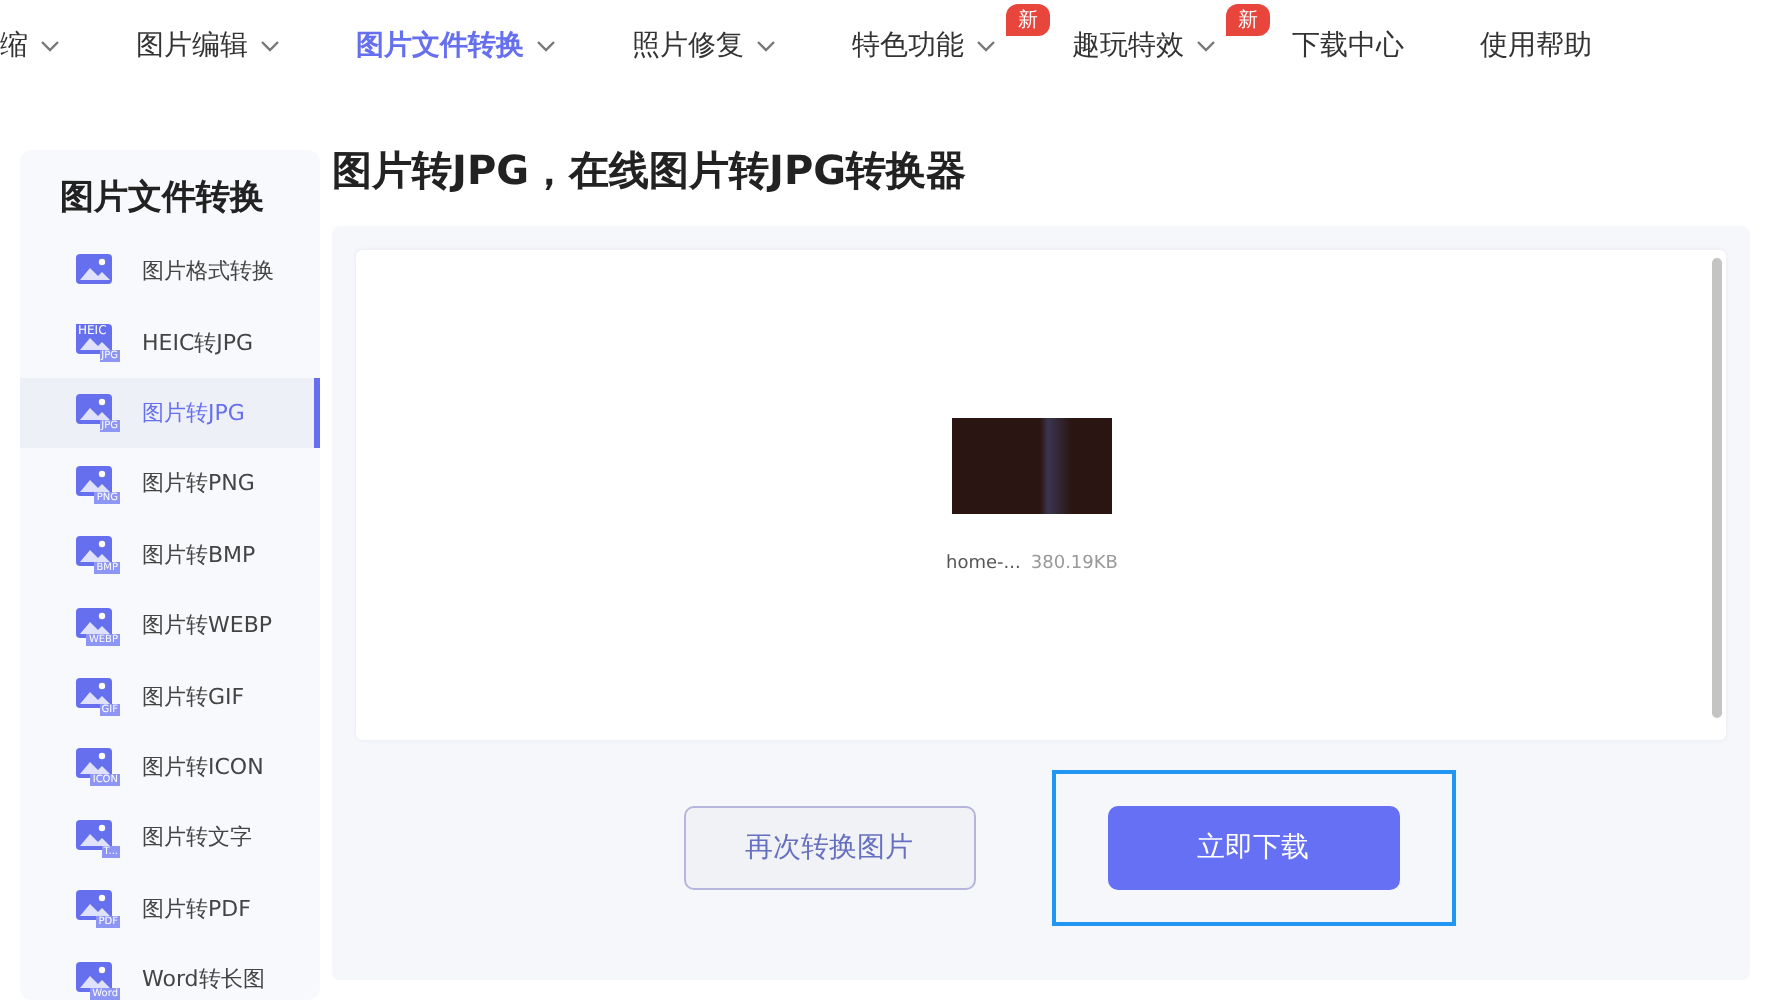 This screenshot has width=1780, height=1000. Describe the element at coordinates (1536, 45) in the screenshot. I see `nav-menu-item: 使用帮助` at that location.